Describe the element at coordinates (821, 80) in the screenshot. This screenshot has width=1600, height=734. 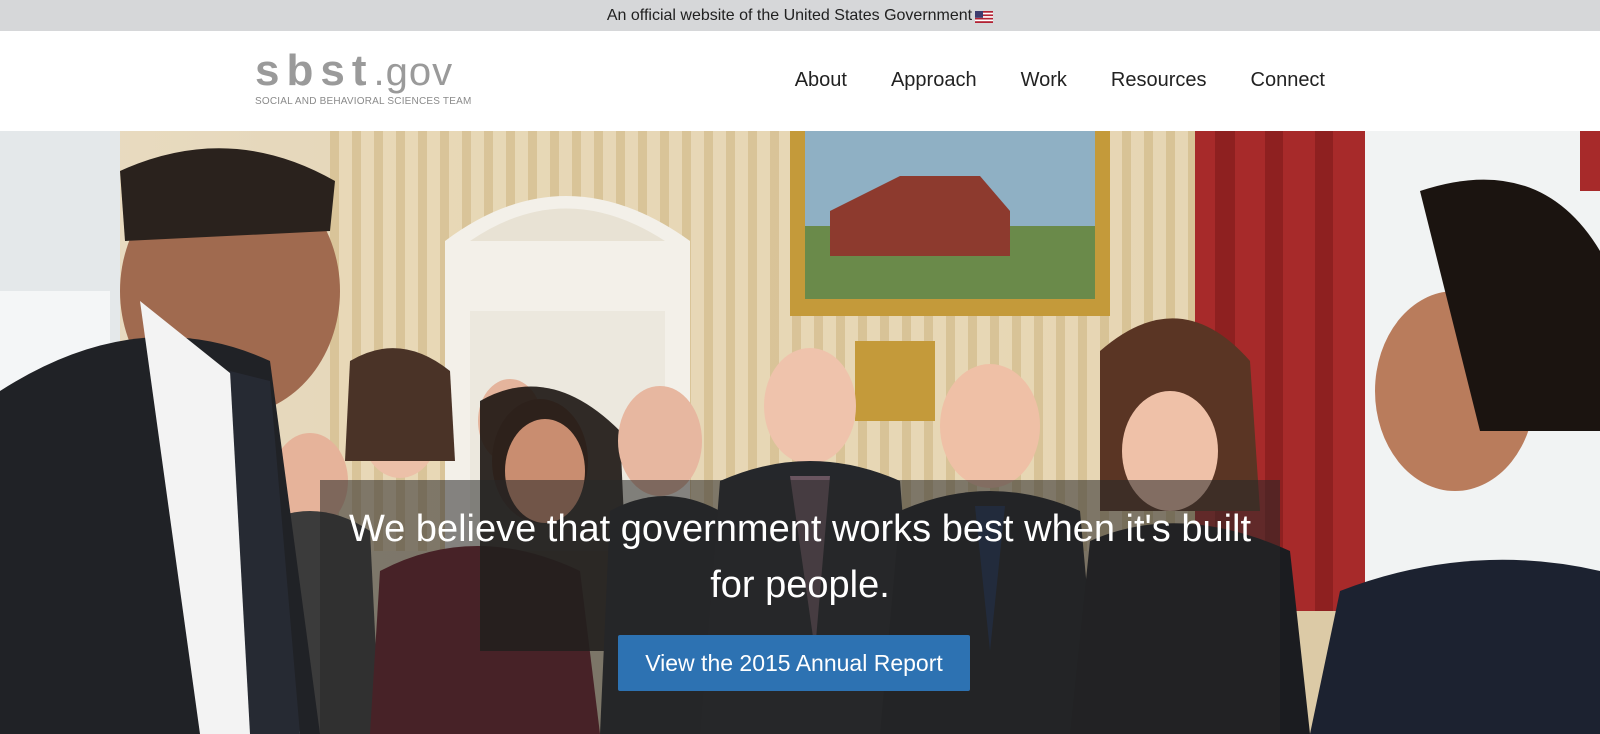
I see `nav-item-about: About` at that location.